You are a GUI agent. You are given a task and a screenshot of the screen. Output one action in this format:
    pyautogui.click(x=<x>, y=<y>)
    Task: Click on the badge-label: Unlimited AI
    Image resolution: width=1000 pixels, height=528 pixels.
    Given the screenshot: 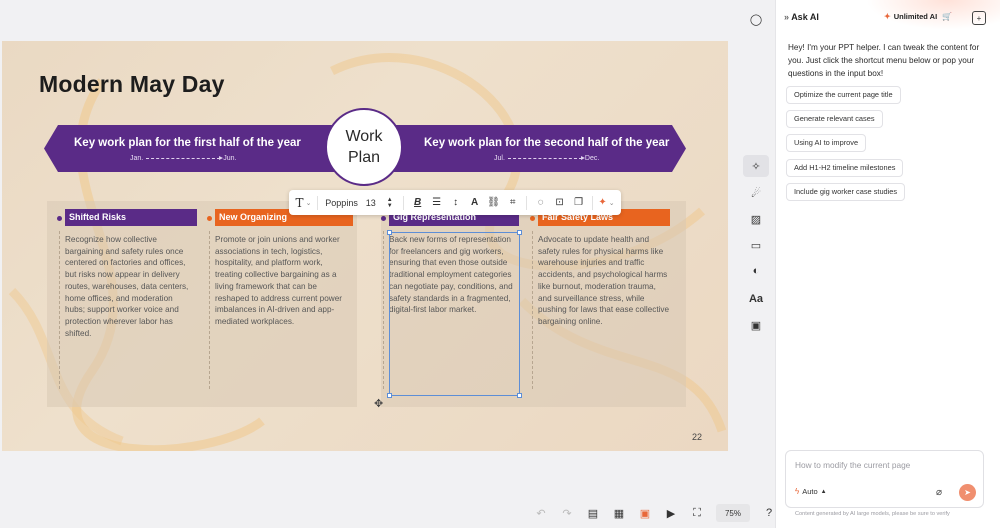 What is the action you would take?
    pyautogui.click(x=915, y=16)
    